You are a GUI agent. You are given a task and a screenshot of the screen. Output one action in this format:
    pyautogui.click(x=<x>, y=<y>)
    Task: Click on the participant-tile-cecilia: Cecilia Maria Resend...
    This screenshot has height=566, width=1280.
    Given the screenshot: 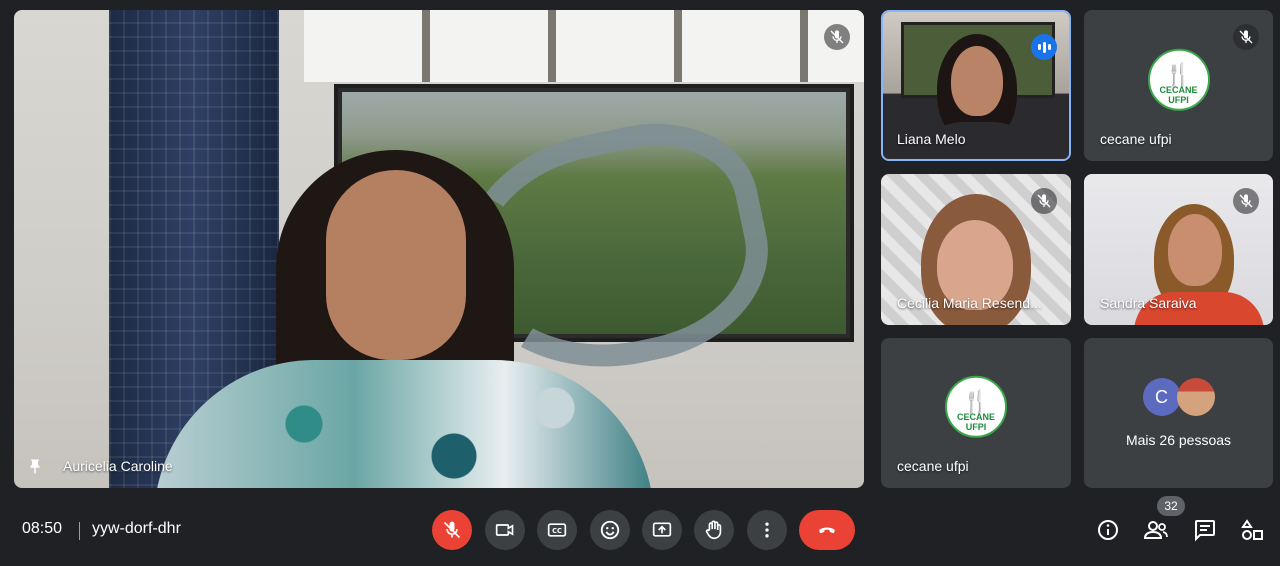 What is the action you would take?
    pyautogui.click(x=976, y=249)
    